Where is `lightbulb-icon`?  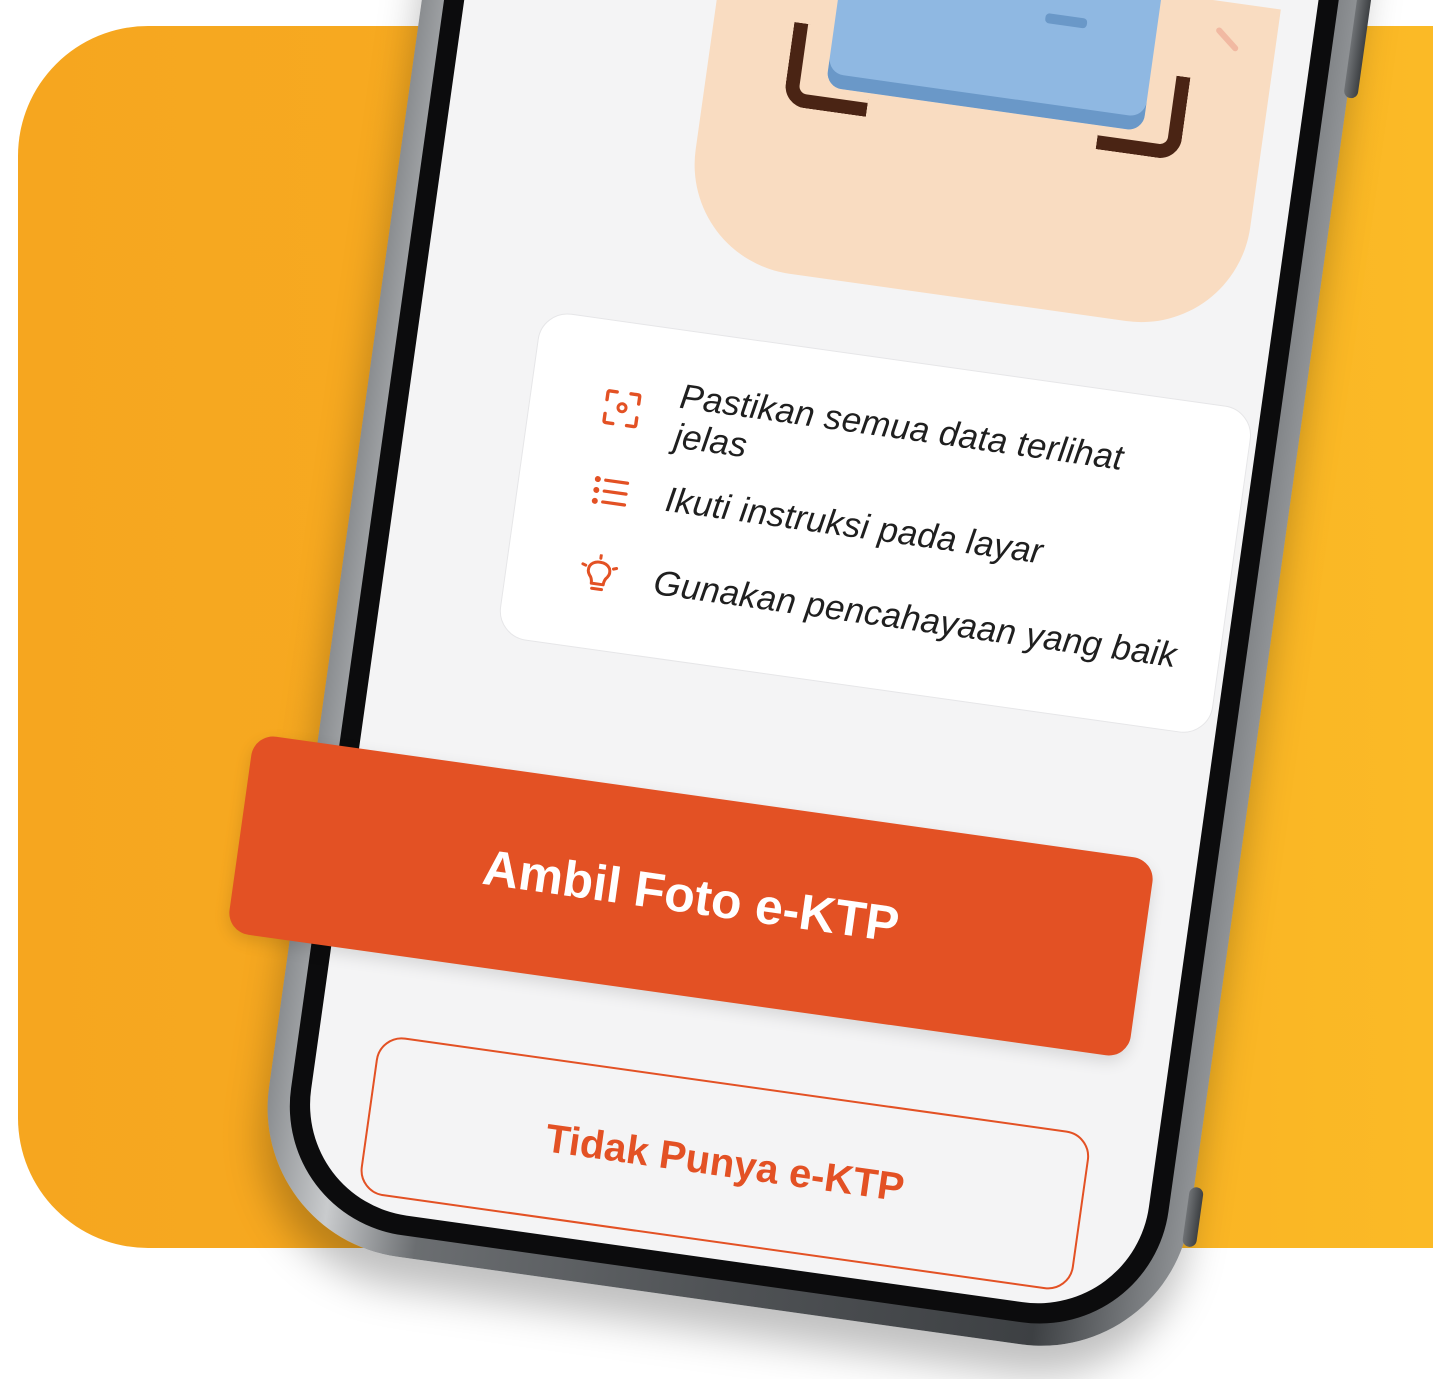
lightbulb-icon is located at coordinates (599, 575).